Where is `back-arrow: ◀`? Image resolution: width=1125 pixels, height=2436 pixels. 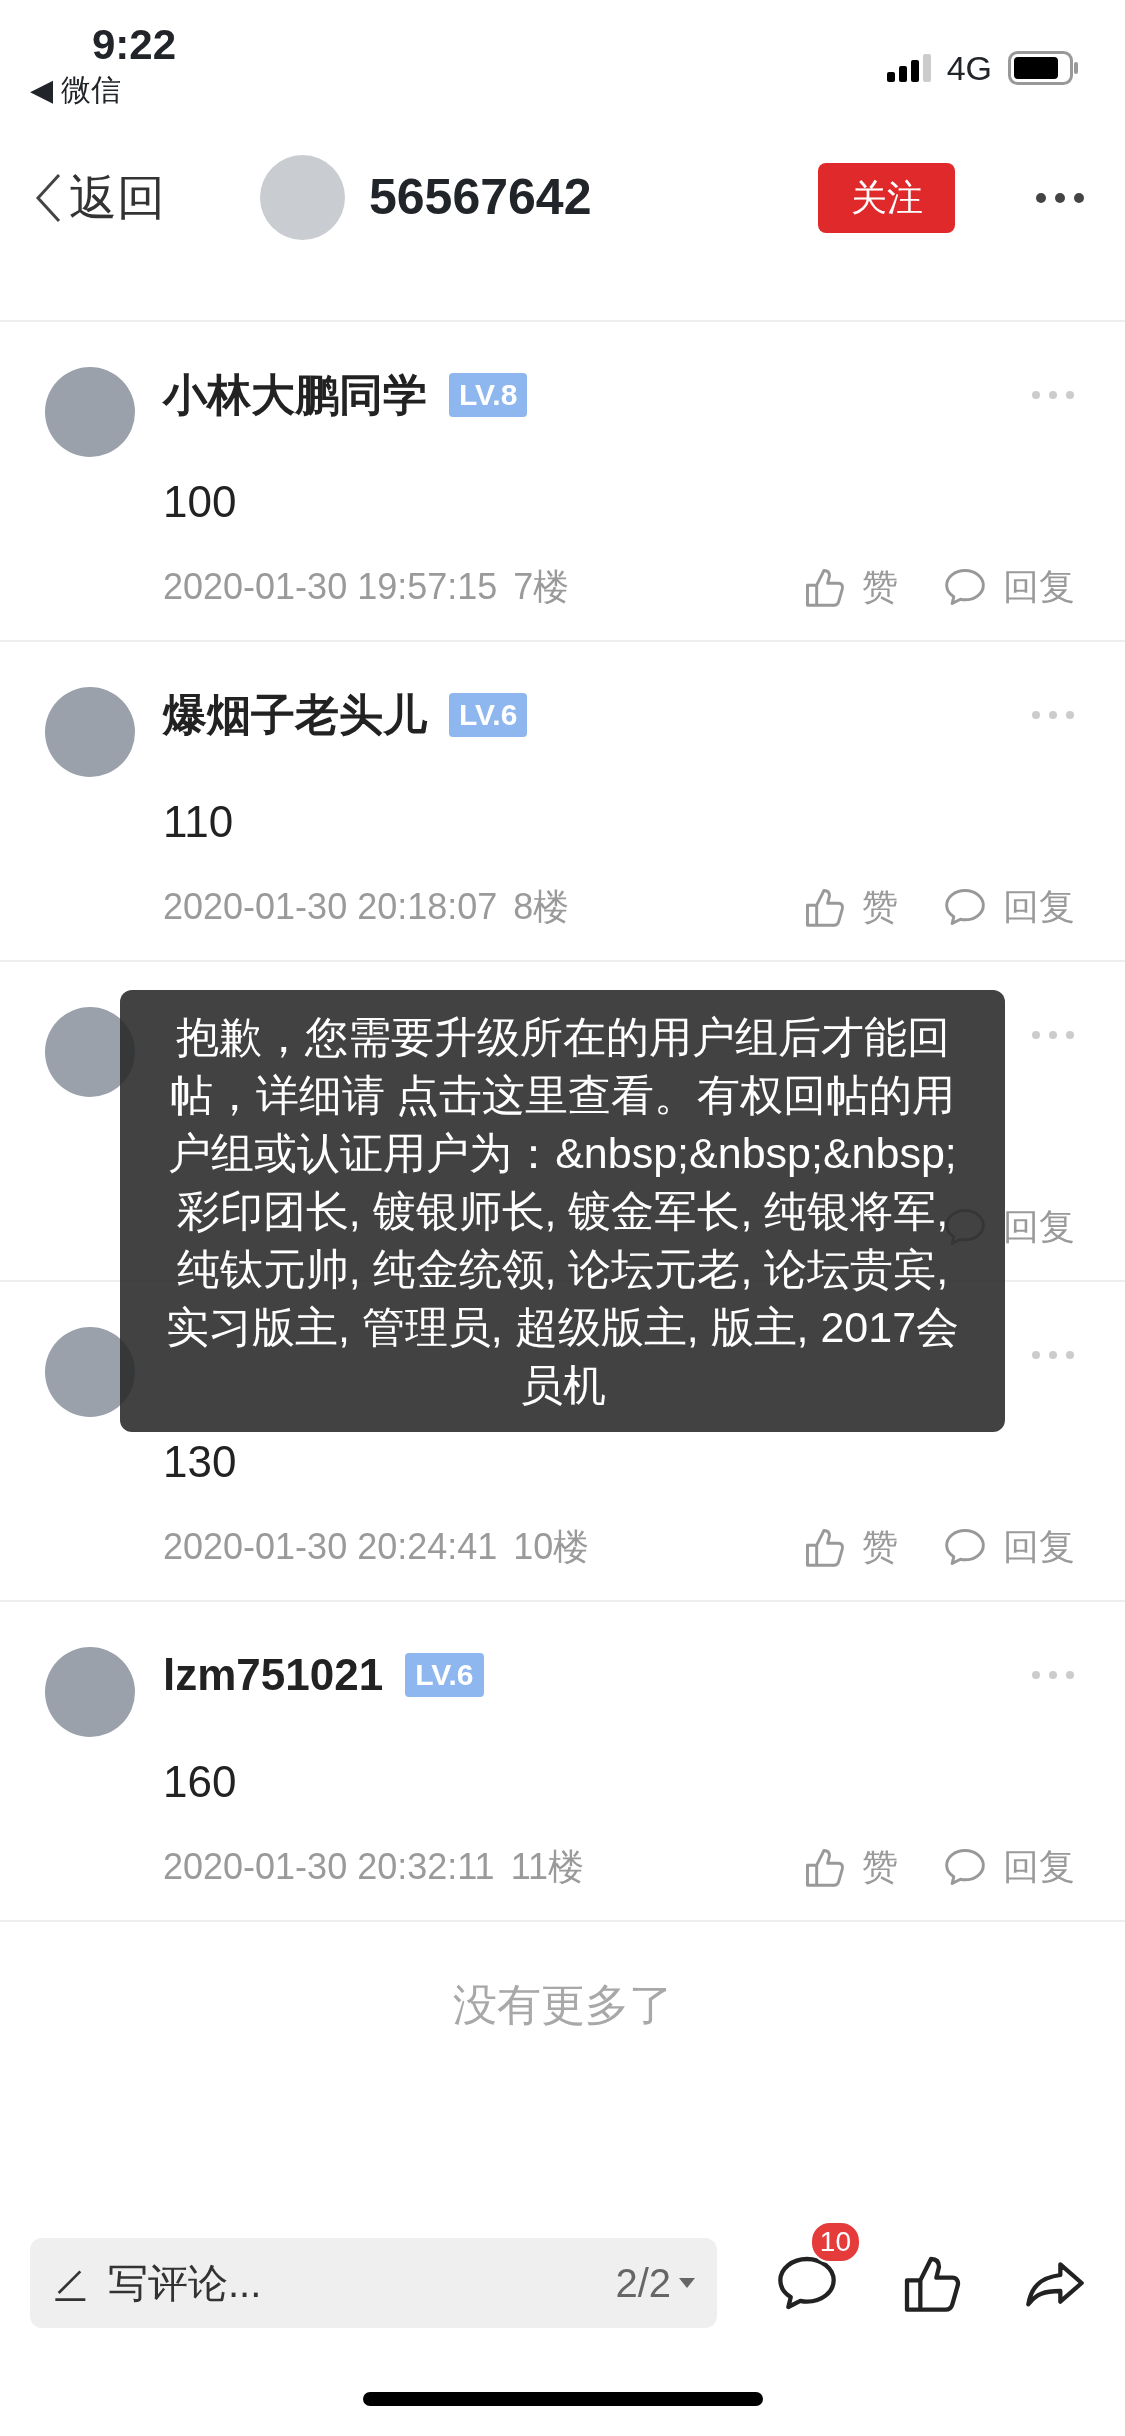
back-arrow: ◀ is located at coordinates (42, 90).